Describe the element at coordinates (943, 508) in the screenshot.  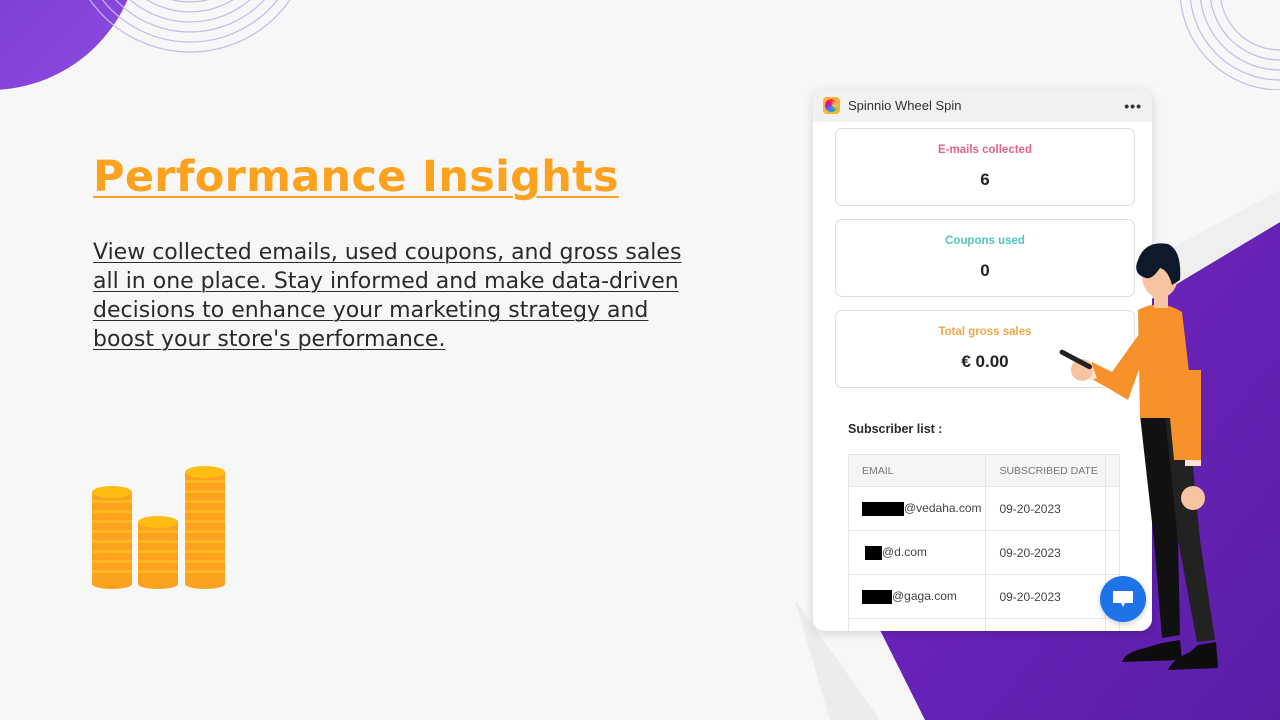
I see `email-text: @vedaha.com` at that location.